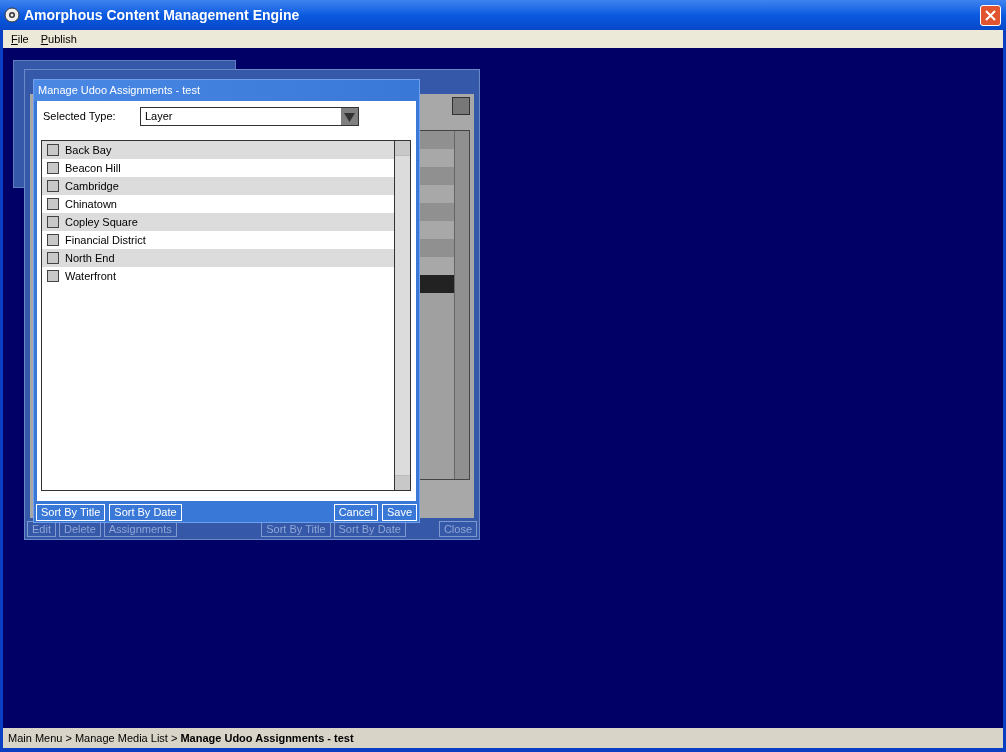  What do you see at coordinates (399, 512) in the screenshot?
I see `dialog-button: Save` at bounding box center [399, 512].